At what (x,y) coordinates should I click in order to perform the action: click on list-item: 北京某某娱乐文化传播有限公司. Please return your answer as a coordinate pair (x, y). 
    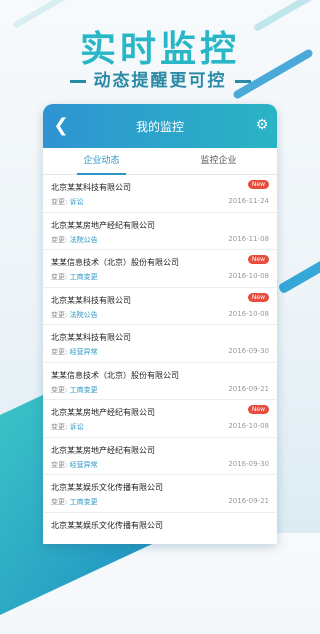
    Looking at the image, I should click on (160, 529).